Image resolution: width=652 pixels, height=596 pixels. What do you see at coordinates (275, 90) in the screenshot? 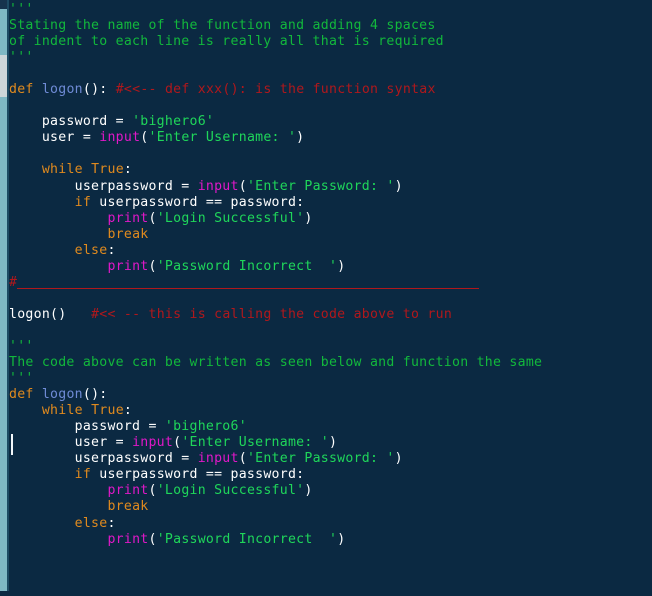
I see `code-token-com: #<<-- def xxx(): is the function syntax` at bounding box center [275, 90].